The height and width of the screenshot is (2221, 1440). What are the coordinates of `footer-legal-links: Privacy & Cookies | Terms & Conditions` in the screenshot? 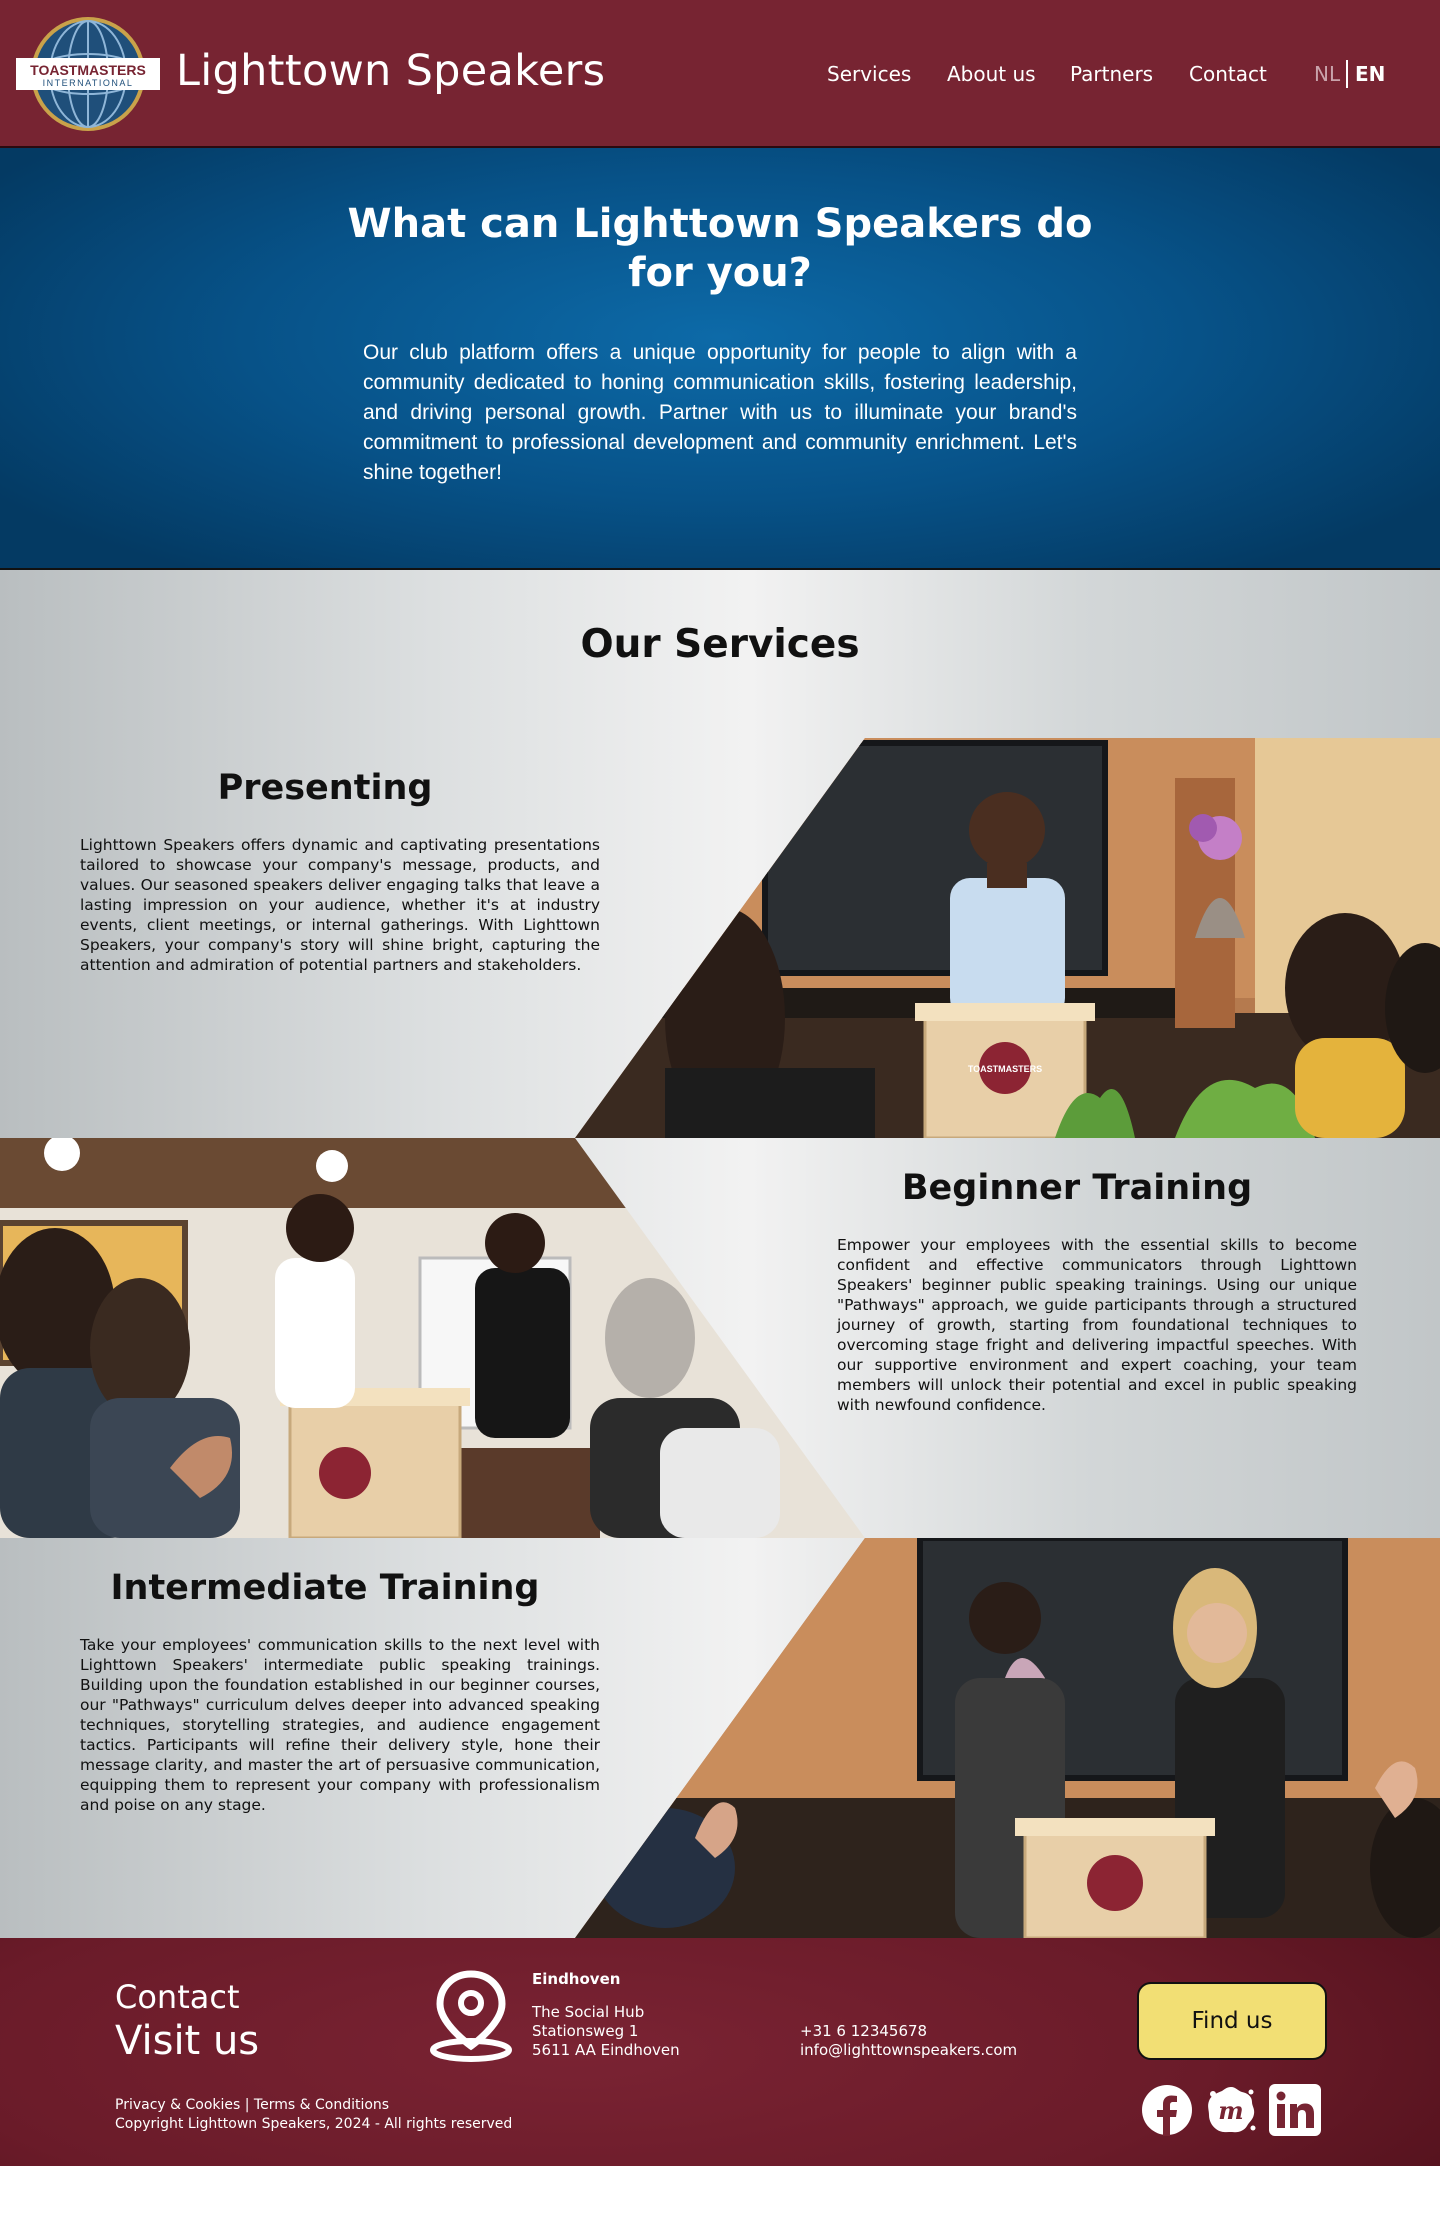 It's located at (252, 2105).